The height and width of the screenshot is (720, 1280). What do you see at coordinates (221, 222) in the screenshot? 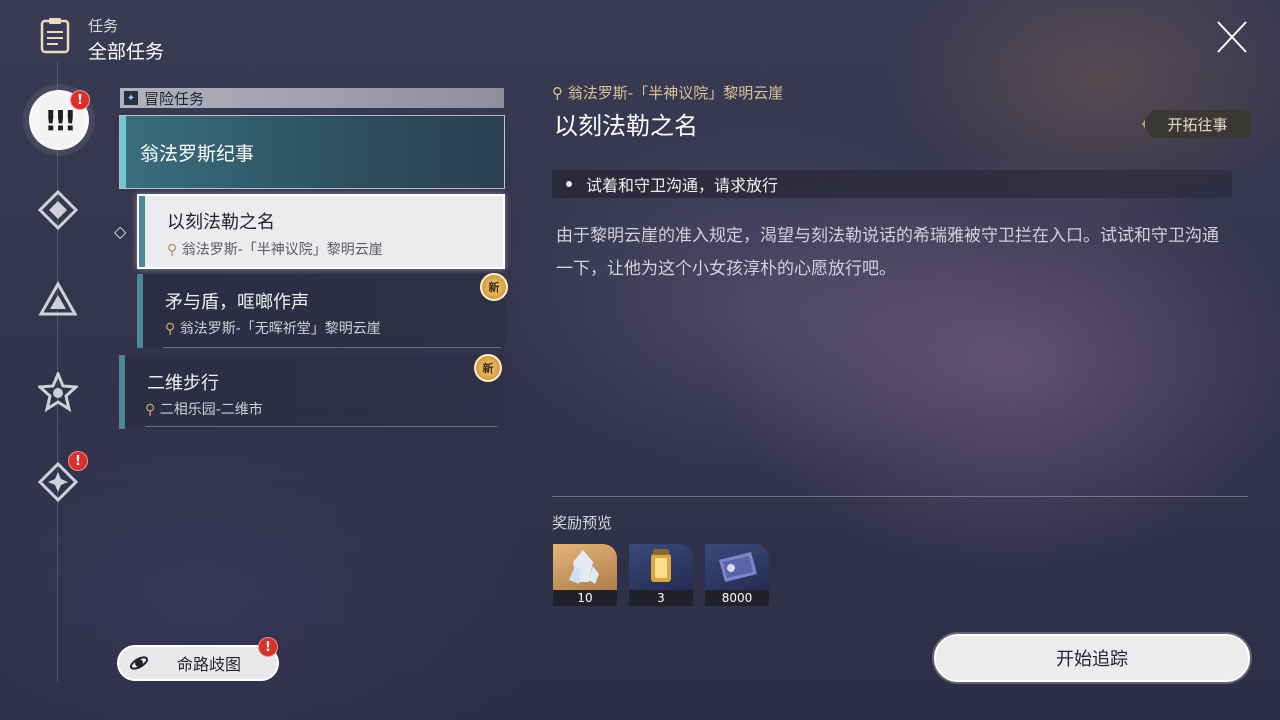
I see `quest-name: 以刻法勒之名` at bounding box center [221, 222].